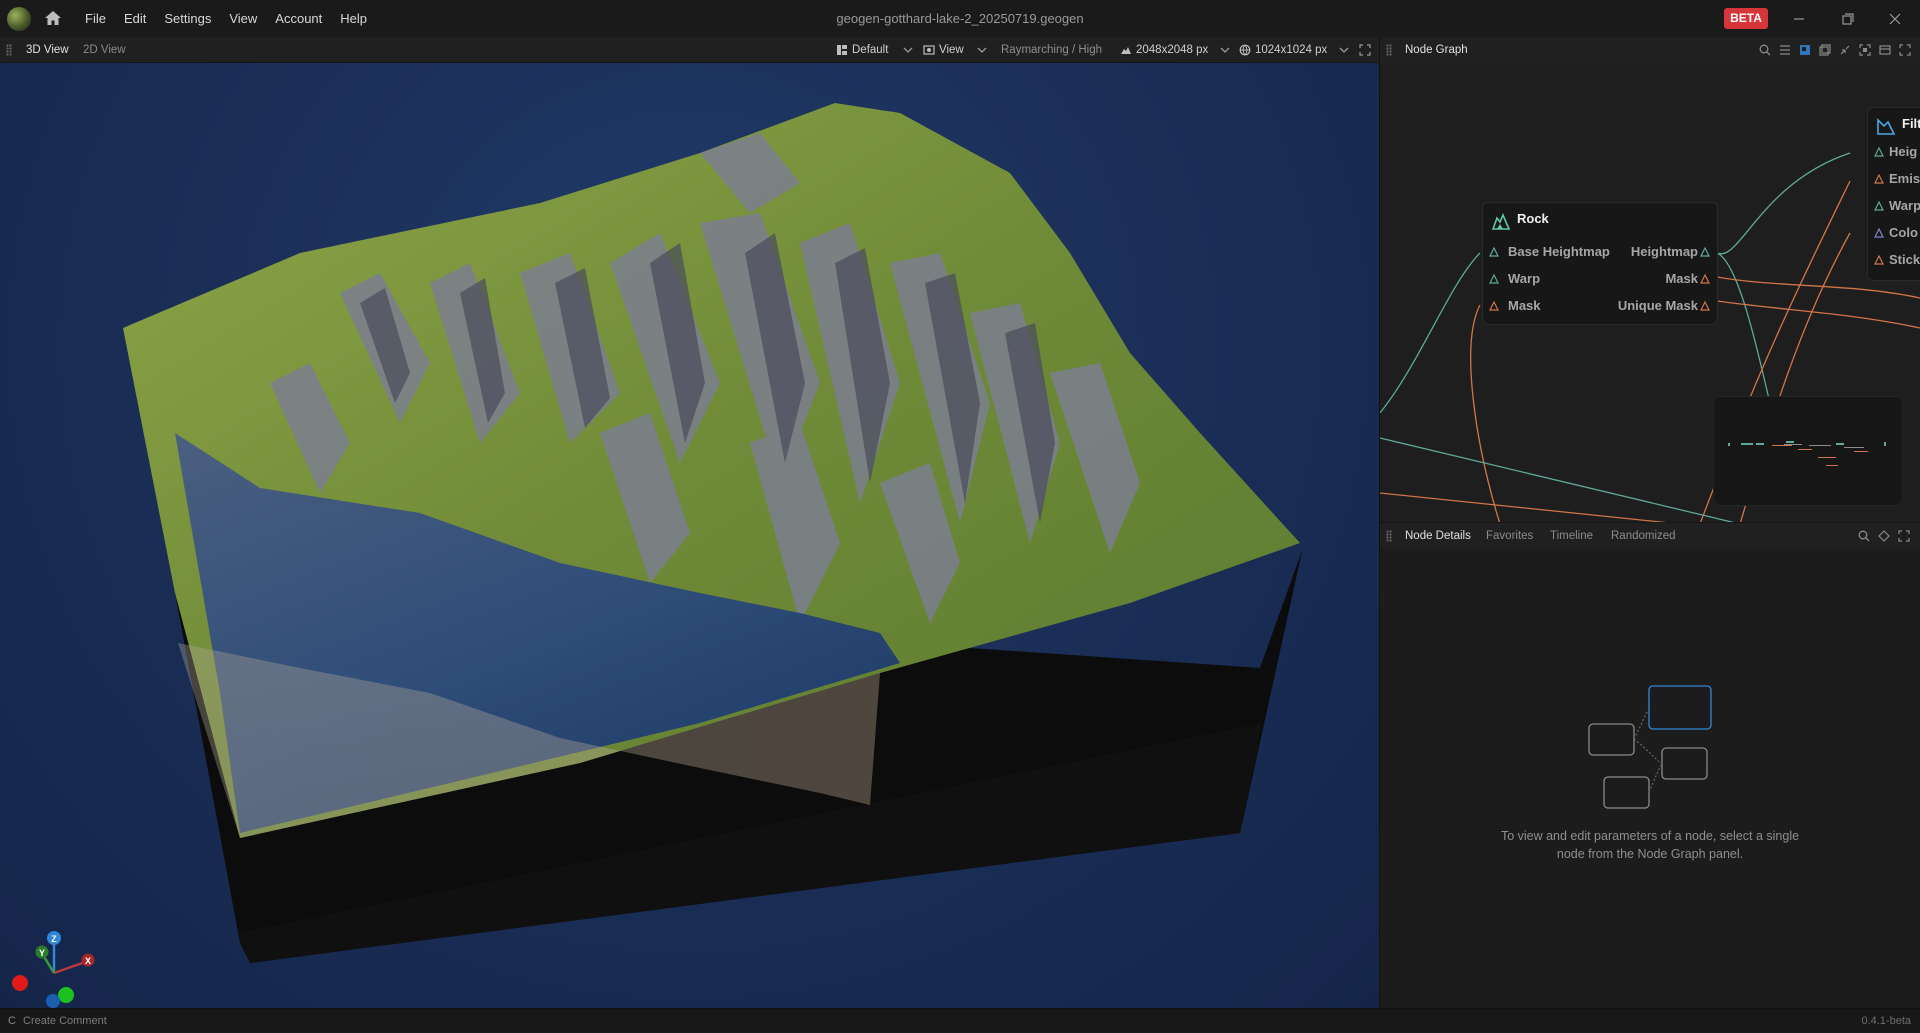  What do you see at coordinates (1438, 536) in the screenshot?
I see `tab-node-details: Node Details` at bounding box center [1438, 536].